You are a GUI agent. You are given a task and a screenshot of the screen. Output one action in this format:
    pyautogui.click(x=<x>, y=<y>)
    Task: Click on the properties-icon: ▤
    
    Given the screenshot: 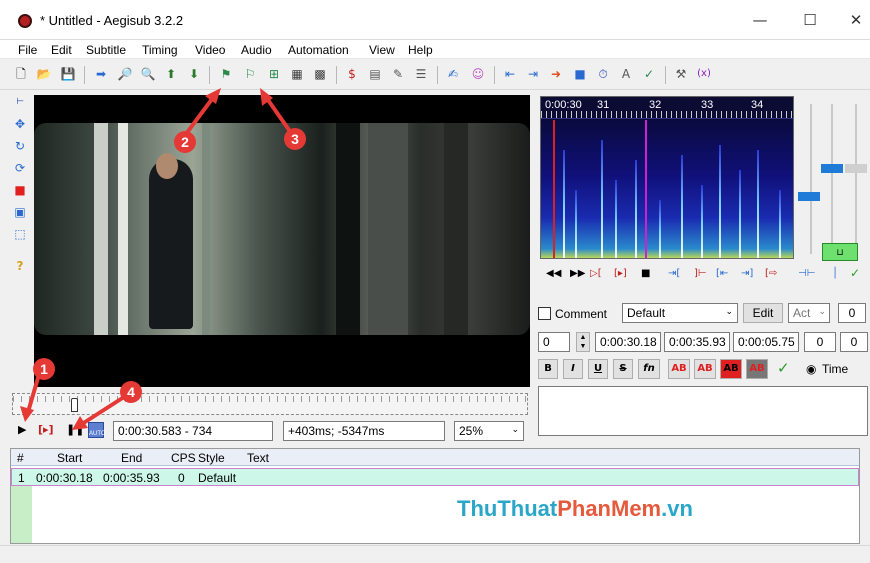 What is the action you would take?
    pyautogui.click(x=375, y=74)
    